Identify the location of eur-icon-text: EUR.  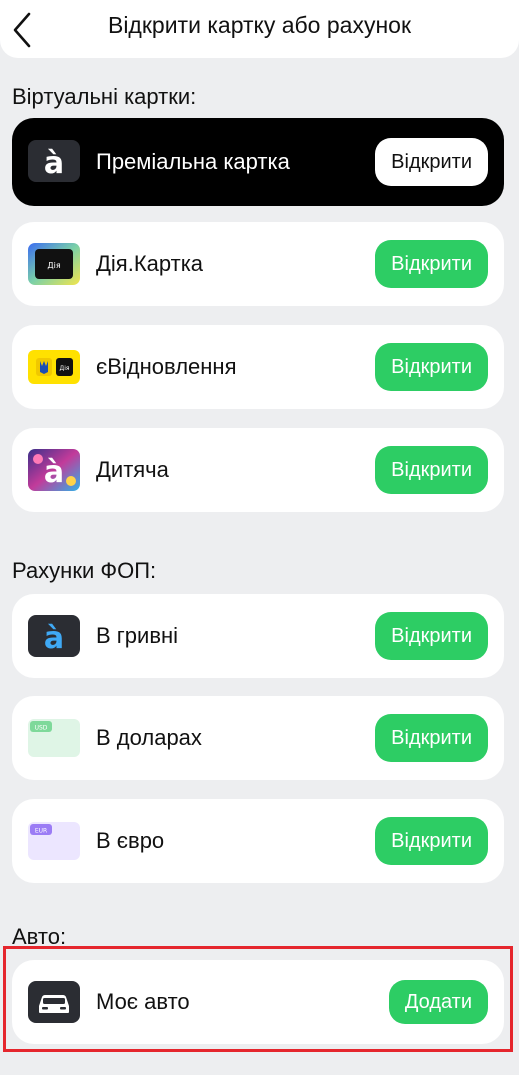
(41, 831).